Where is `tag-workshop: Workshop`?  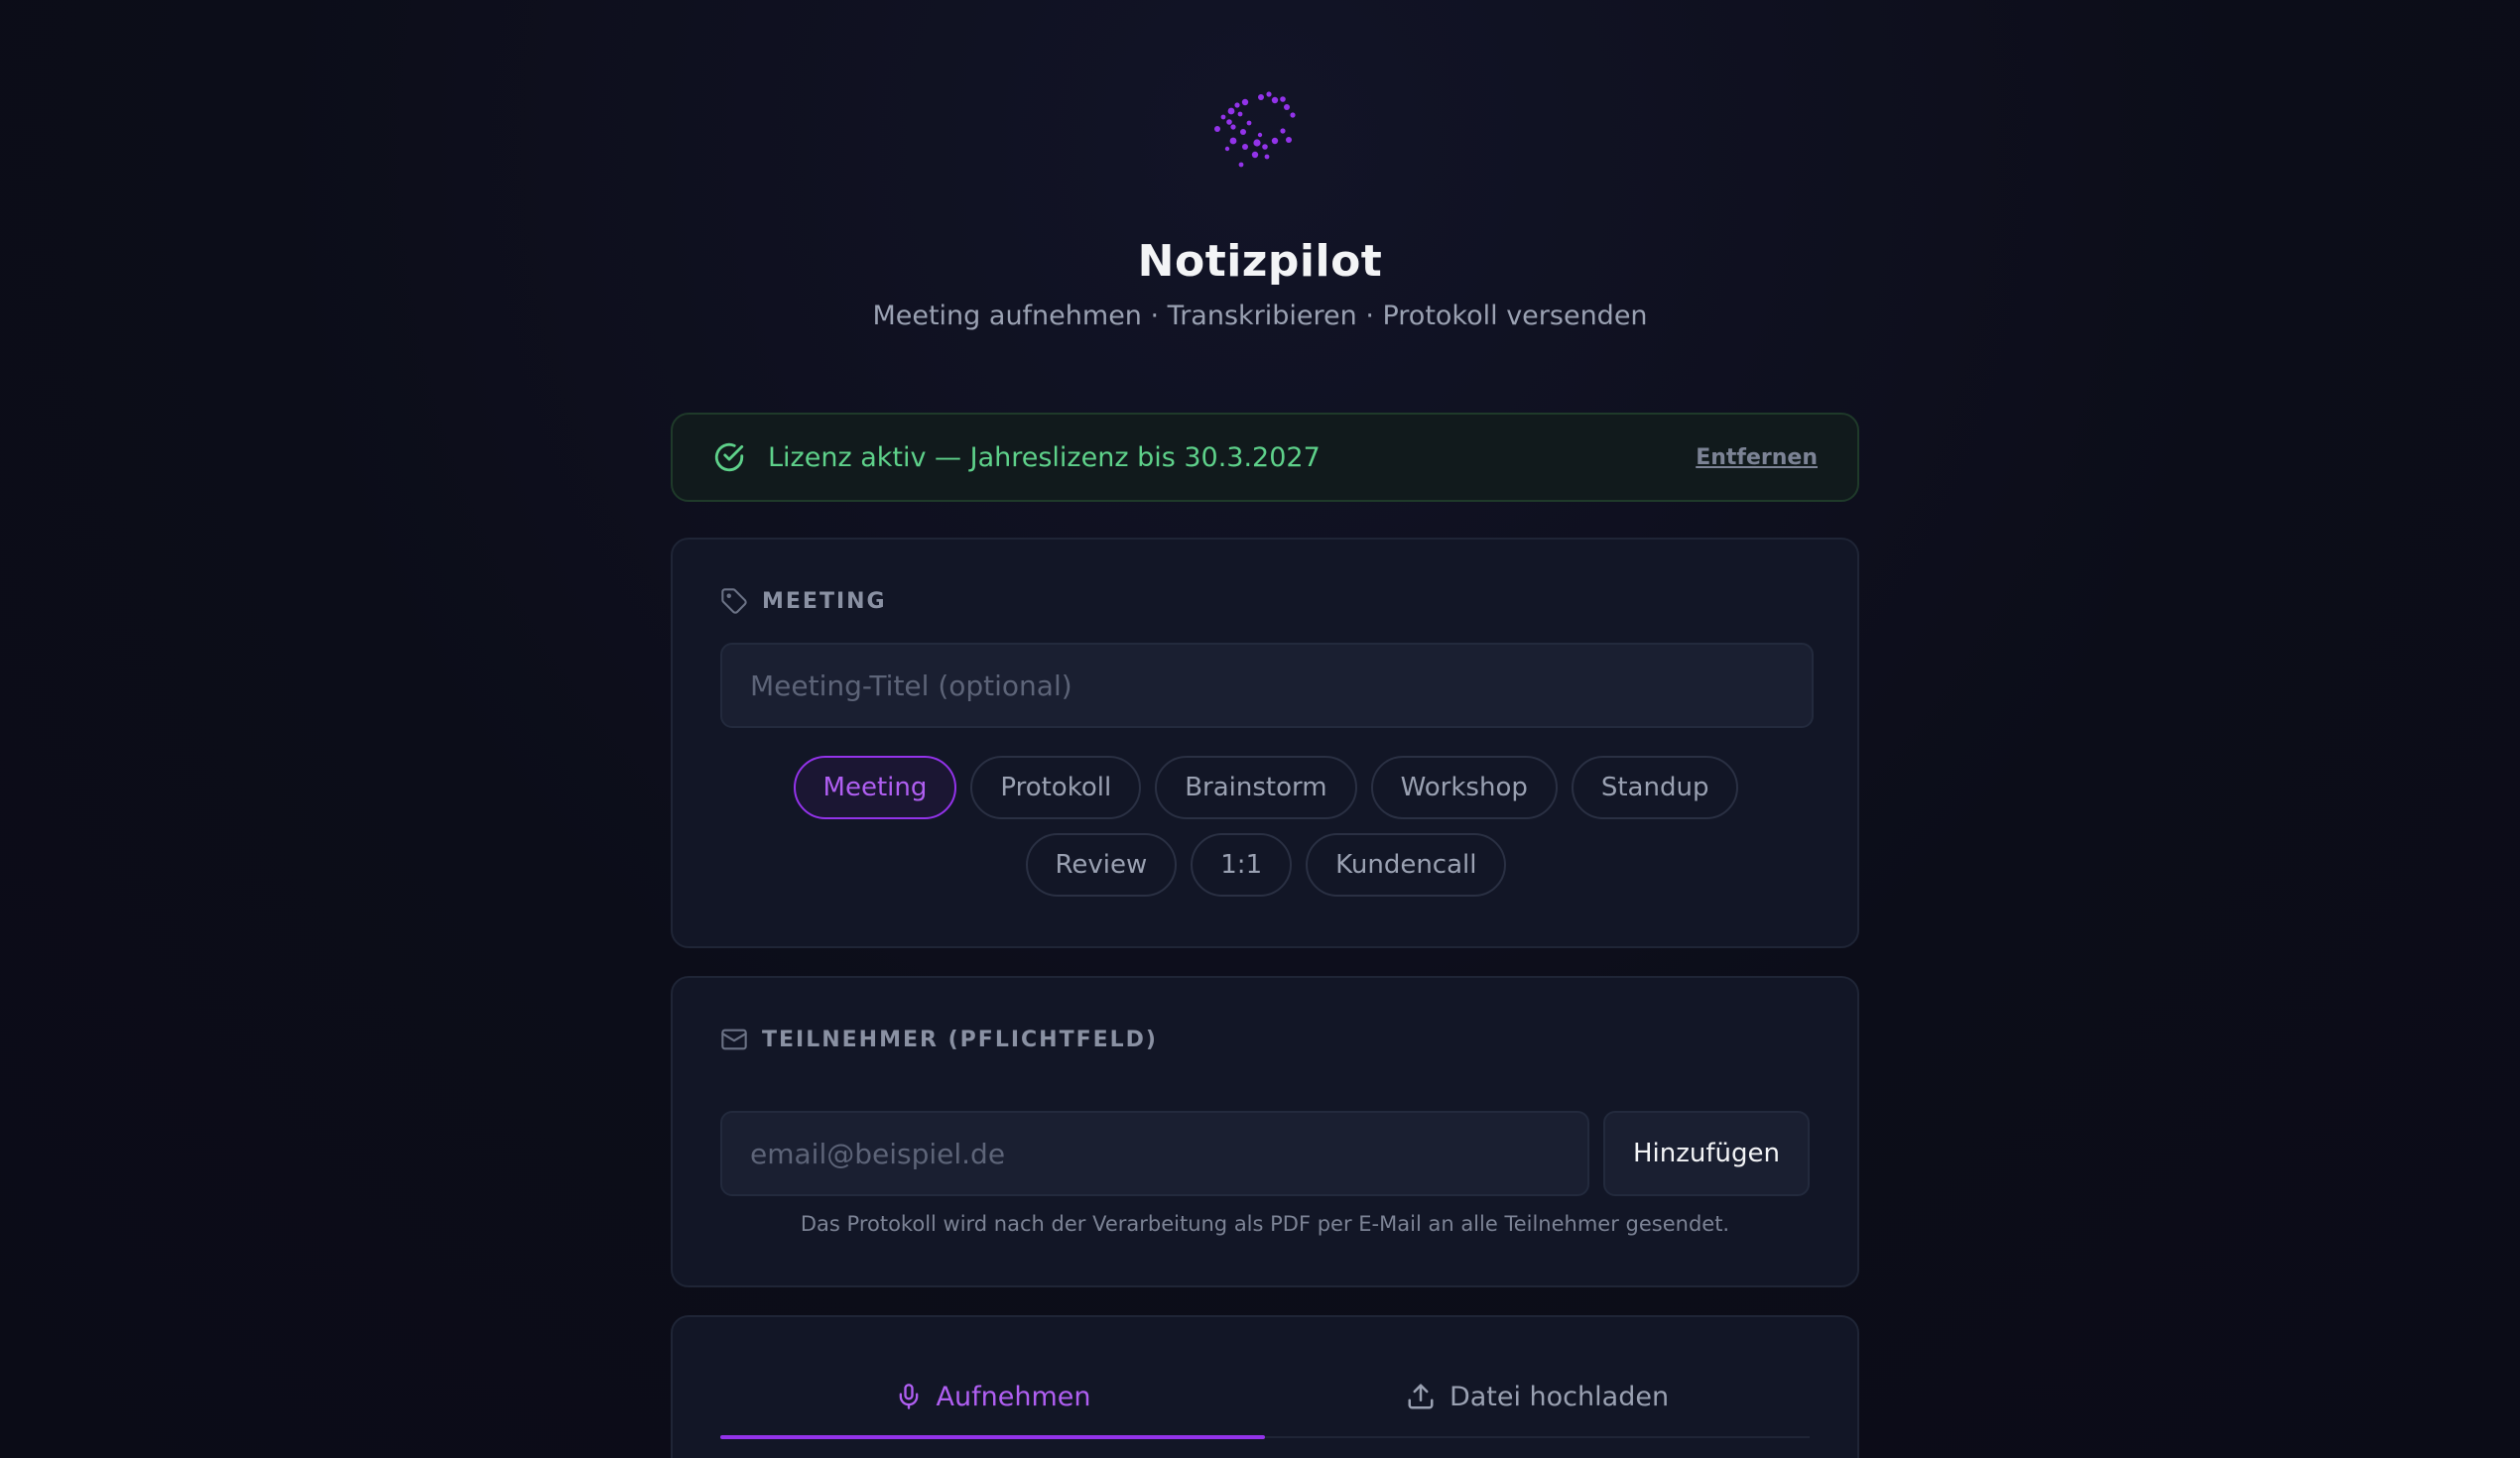 tag-workshop: Workshop is located at coordinates (1464, 787).